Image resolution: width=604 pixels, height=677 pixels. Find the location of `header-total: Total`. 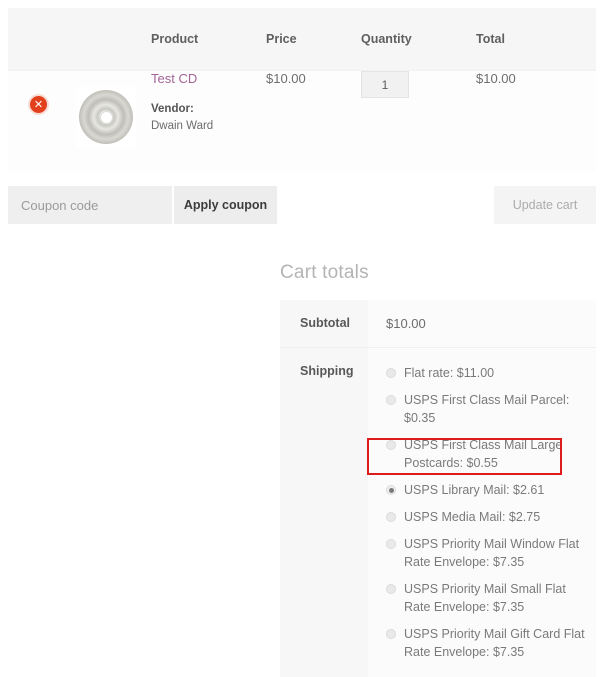

header-total: Total is located at coordinates (536, 39).